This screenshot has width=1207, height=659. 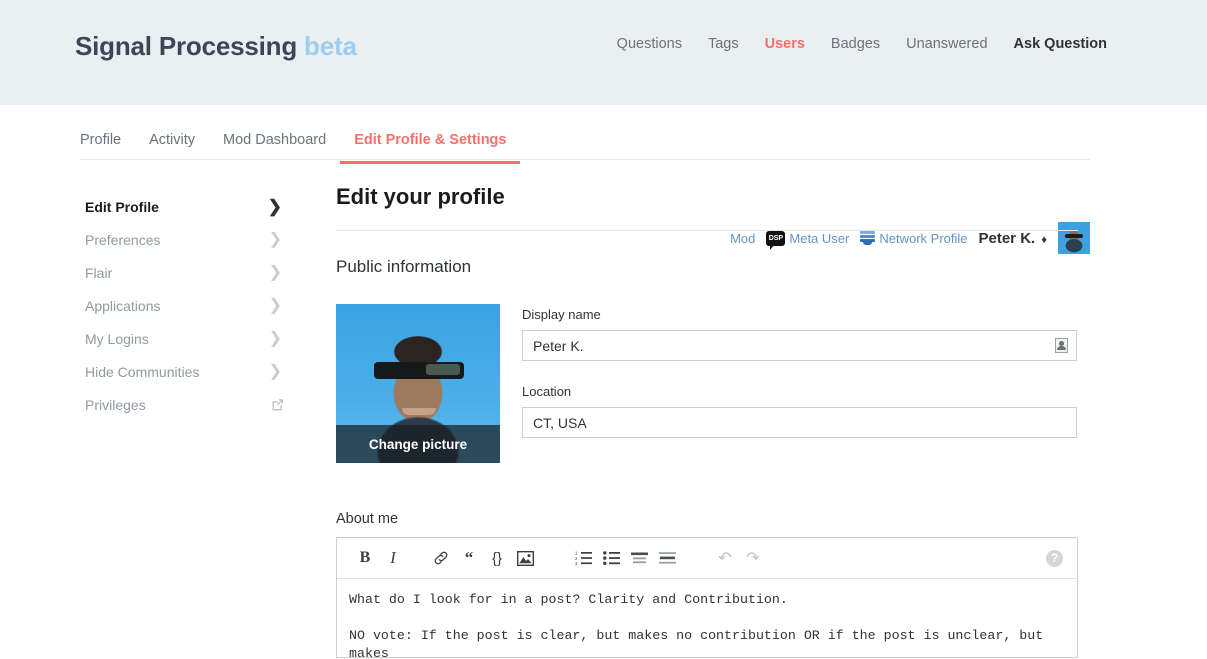 What do you see at coordinates (560, 422) in the screenshot?
I see `location-value: CT, USA` at bounding box center [560, 422].